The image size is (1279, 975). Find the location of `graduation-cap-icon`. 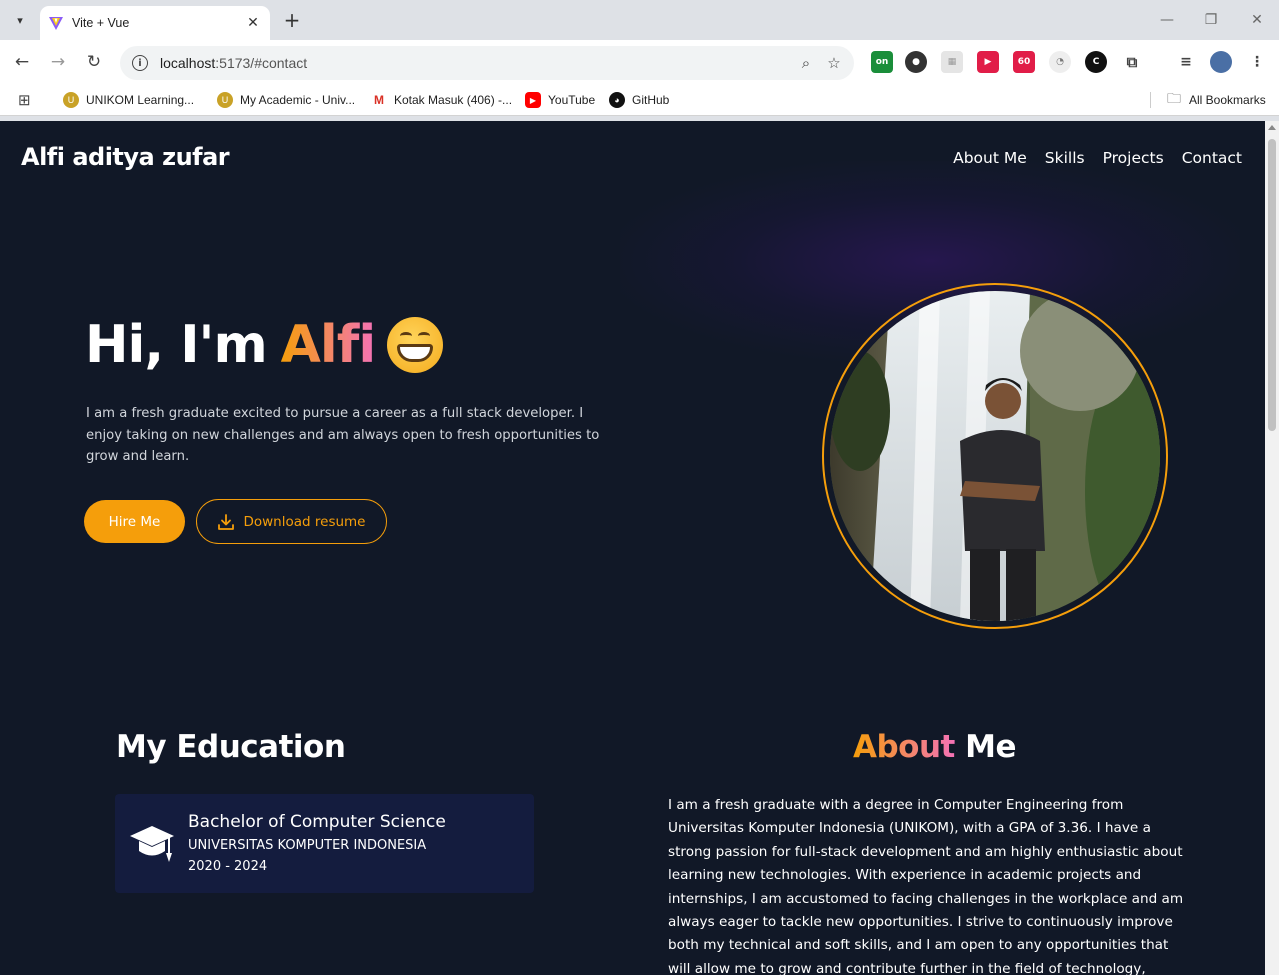

graduation-cap-icon is located at coordinates (152, 844).